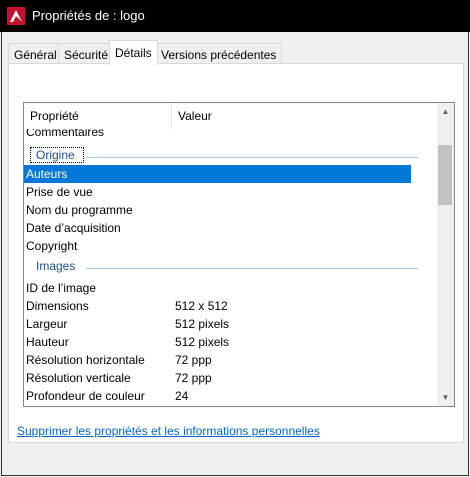 Image resolution: width=470 pixels, height=477 pixels. I want to click on list-header: Propriété Valeur, so click(230, 116).